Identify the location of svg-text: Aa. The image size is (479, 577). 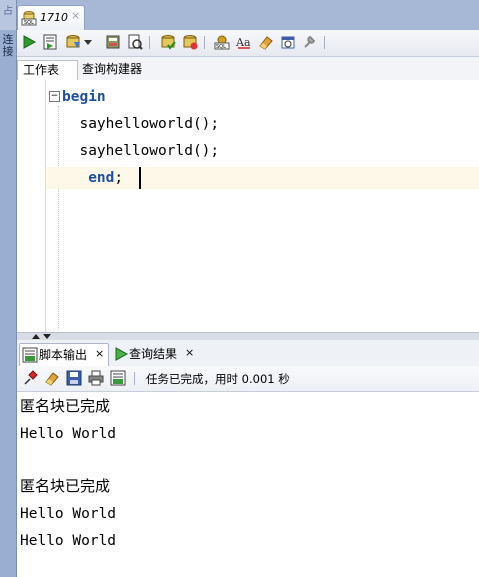
(243, 42).